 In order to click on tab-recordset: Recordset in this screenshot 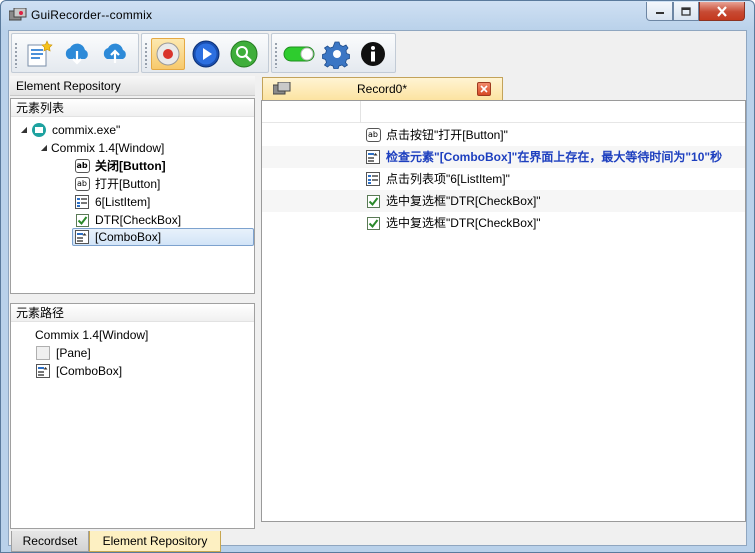, I will do `click(50, 541)`.